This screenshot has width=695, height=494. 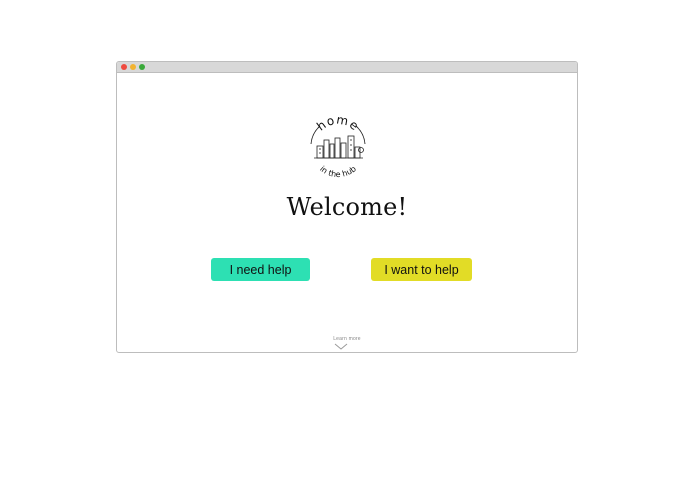 What do you see at coordinates (347, 67) in the screenshot?
I see `window-titlebar` at bounding box center [347, 67].